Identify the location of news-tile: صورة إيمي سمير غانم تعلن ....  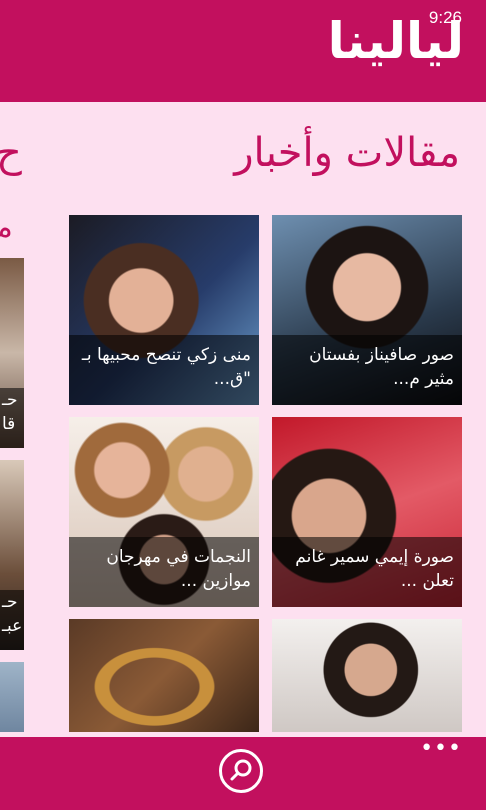
(367, 512).